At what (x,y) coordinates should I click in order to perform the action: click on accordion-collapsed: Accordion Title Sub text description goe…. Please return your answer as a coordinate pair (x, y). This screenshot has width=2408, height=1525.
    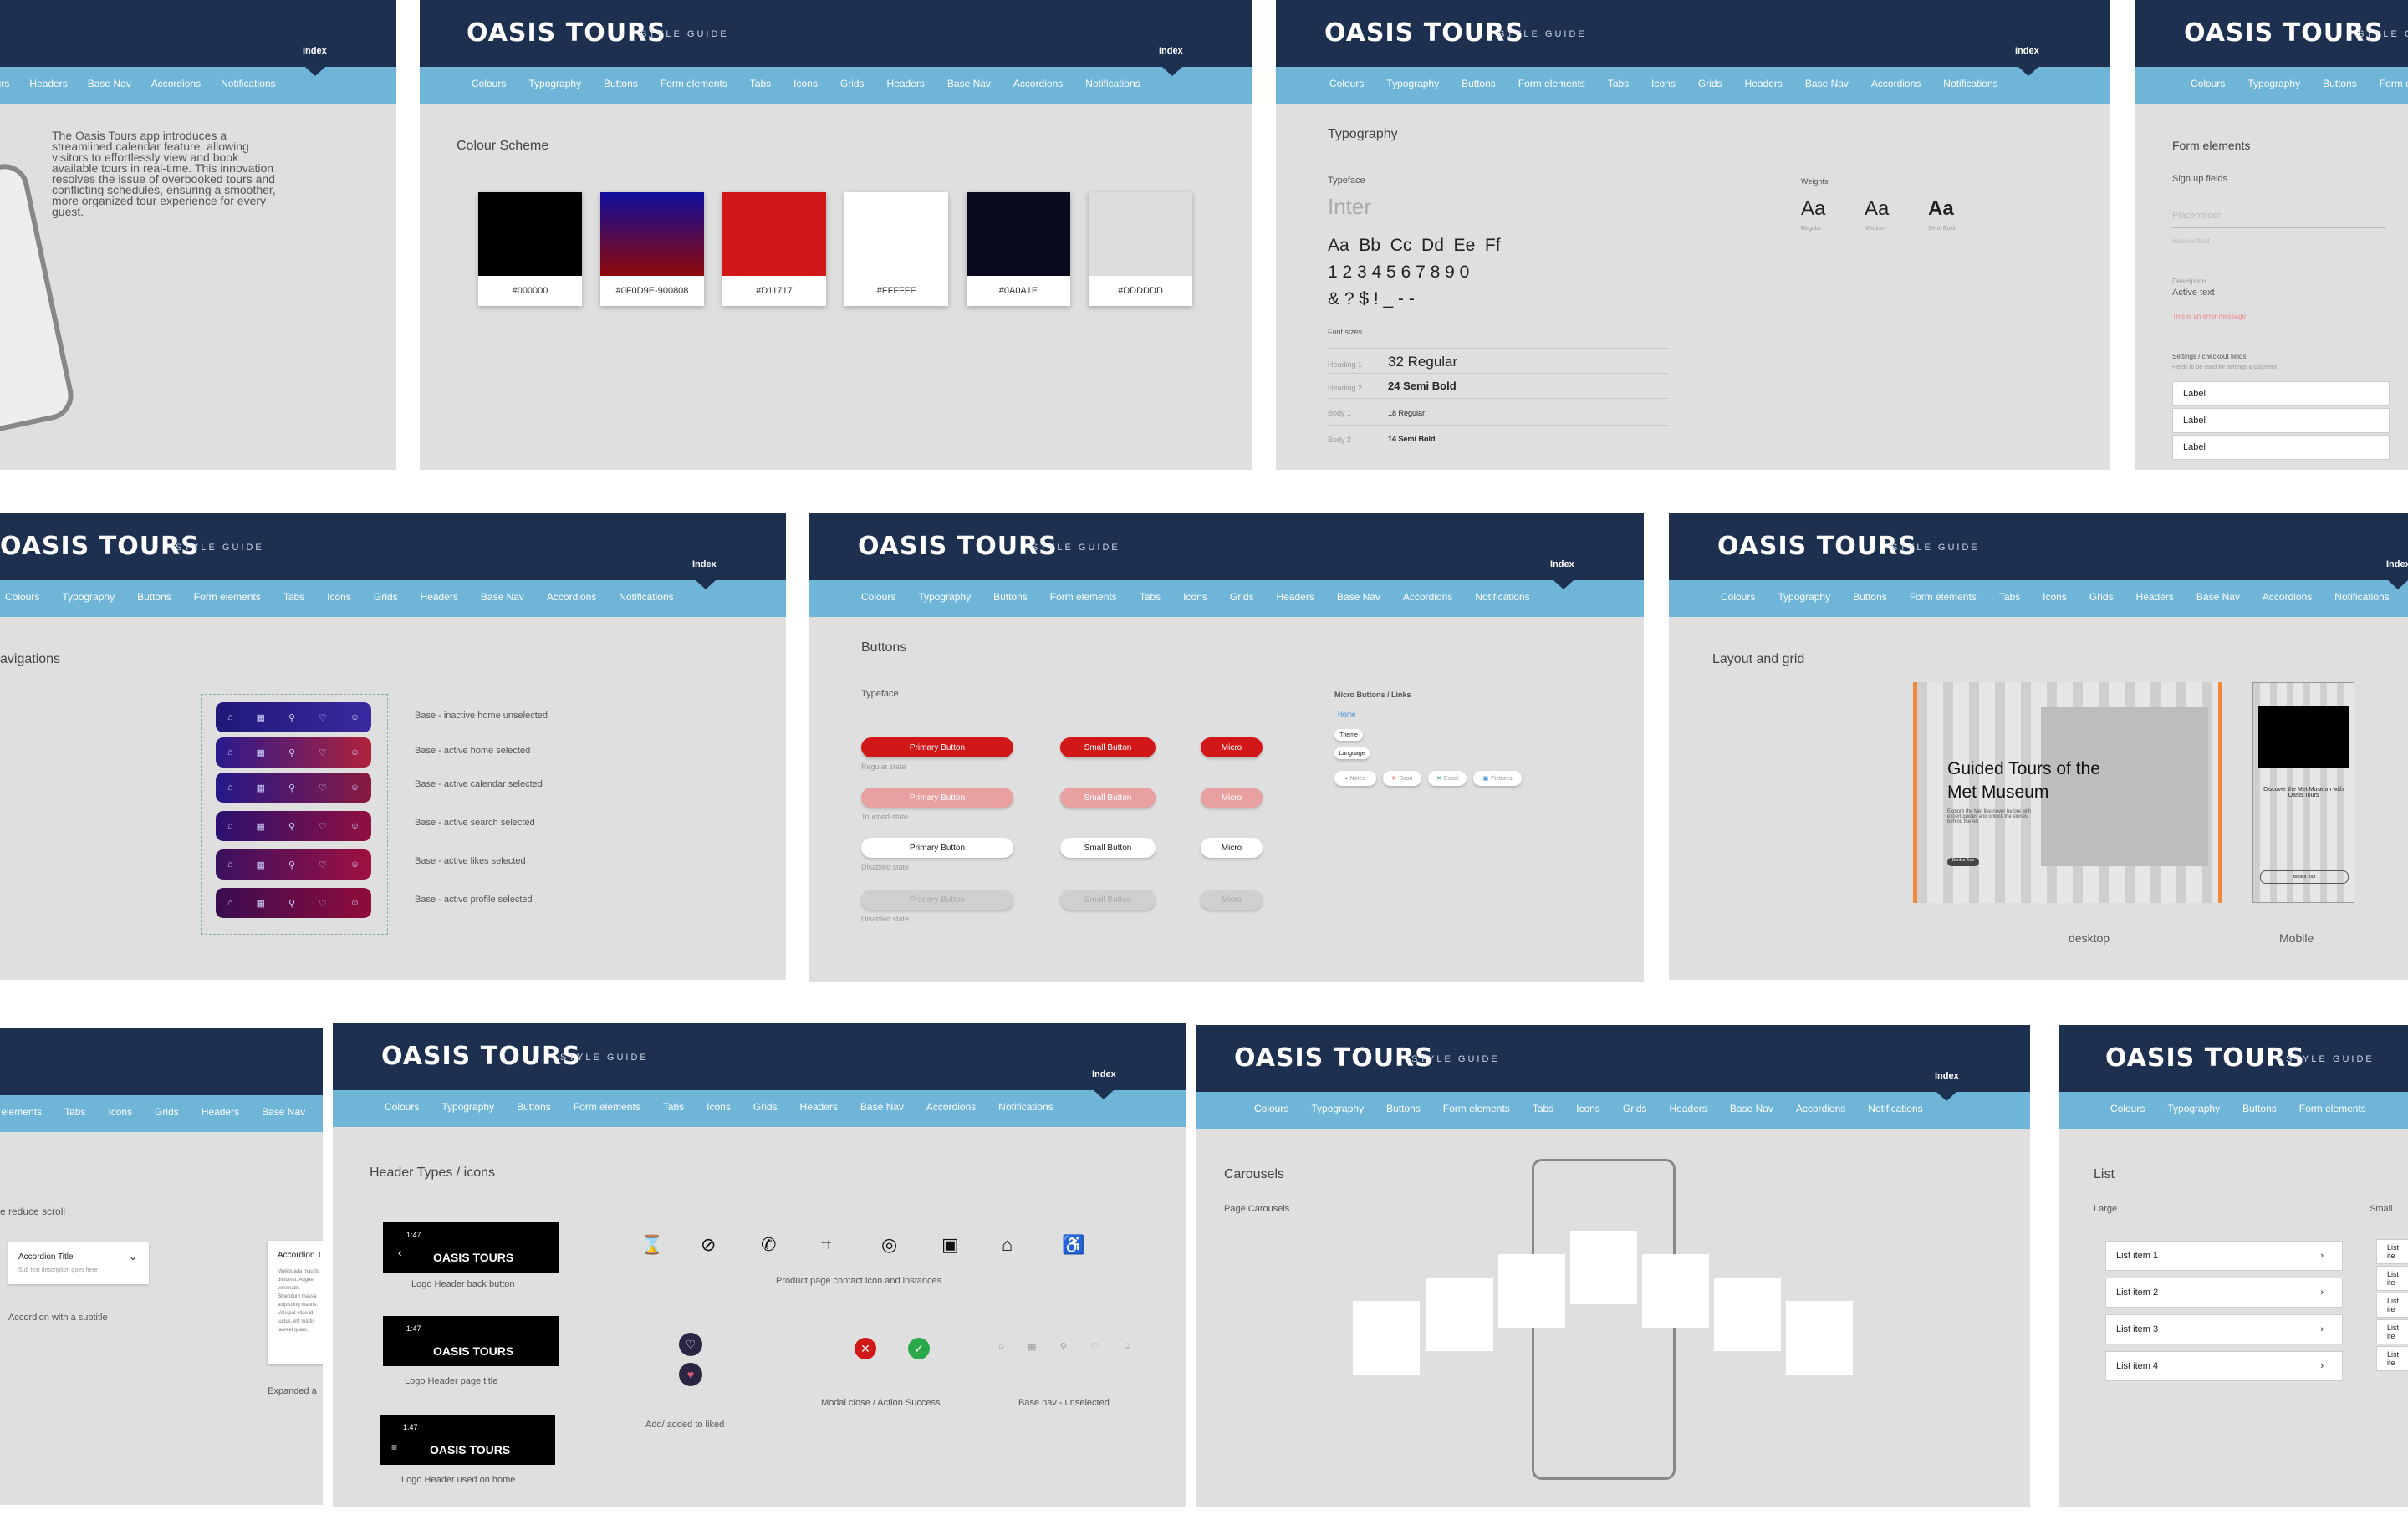
    Looking at the image, I should click on (79, 1263).